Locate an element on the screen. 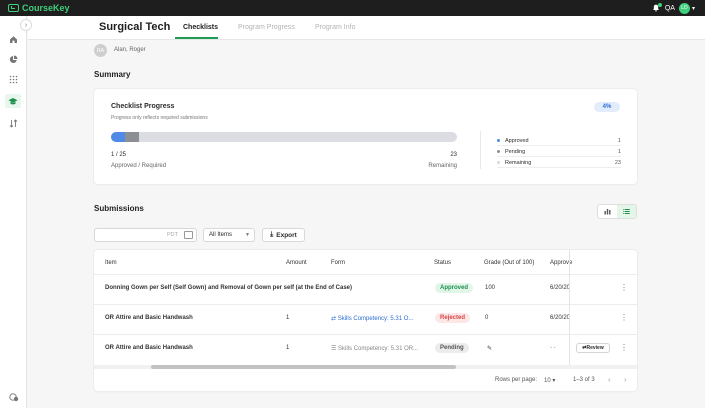  items-filter-select: All Items ▼ is located at coordinates (229, 235).